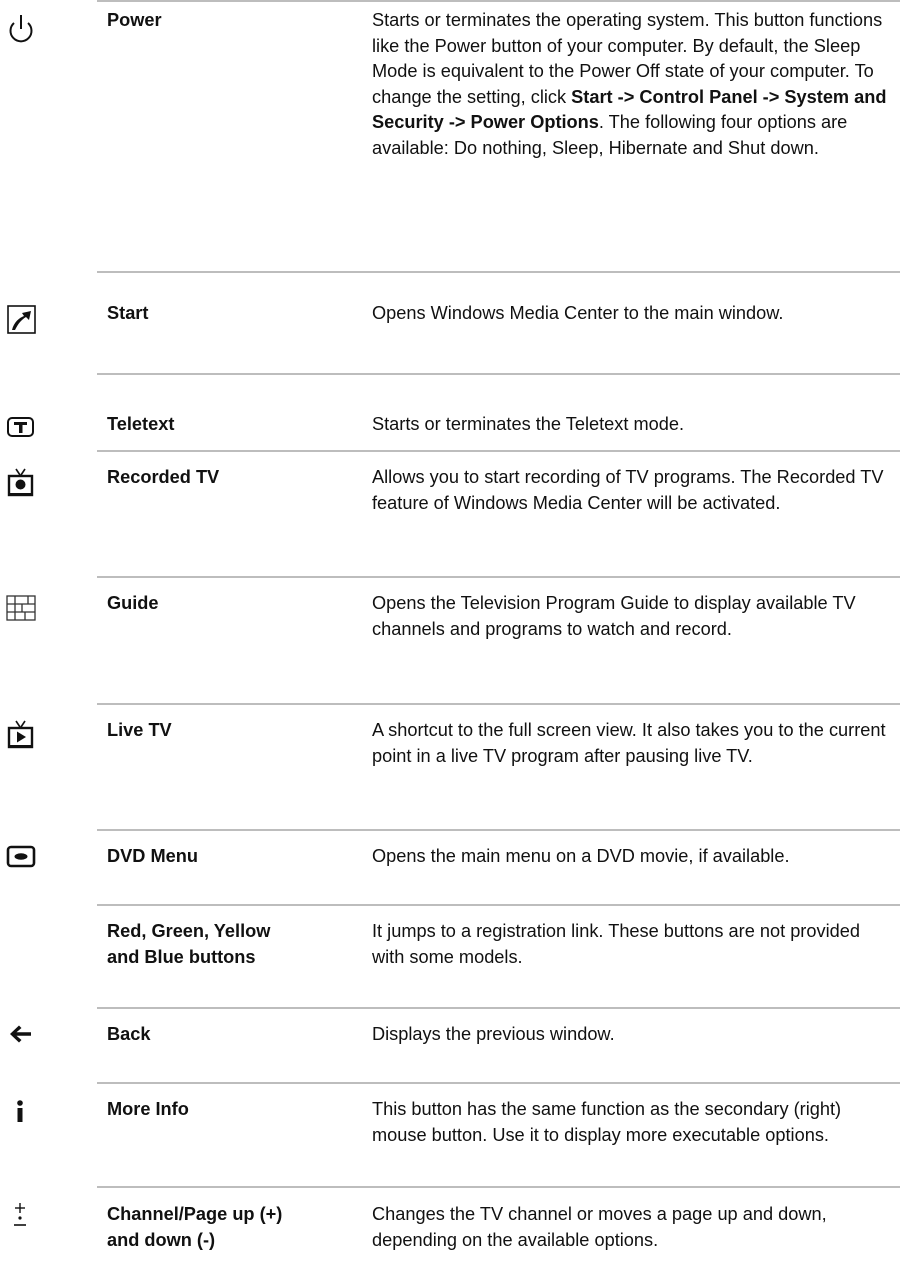  What do you see at coordinates (528, 424) in the screenshot?
I see `button-description: Starts or terminates the Teletext mode.` at bounding box center [528, 424].